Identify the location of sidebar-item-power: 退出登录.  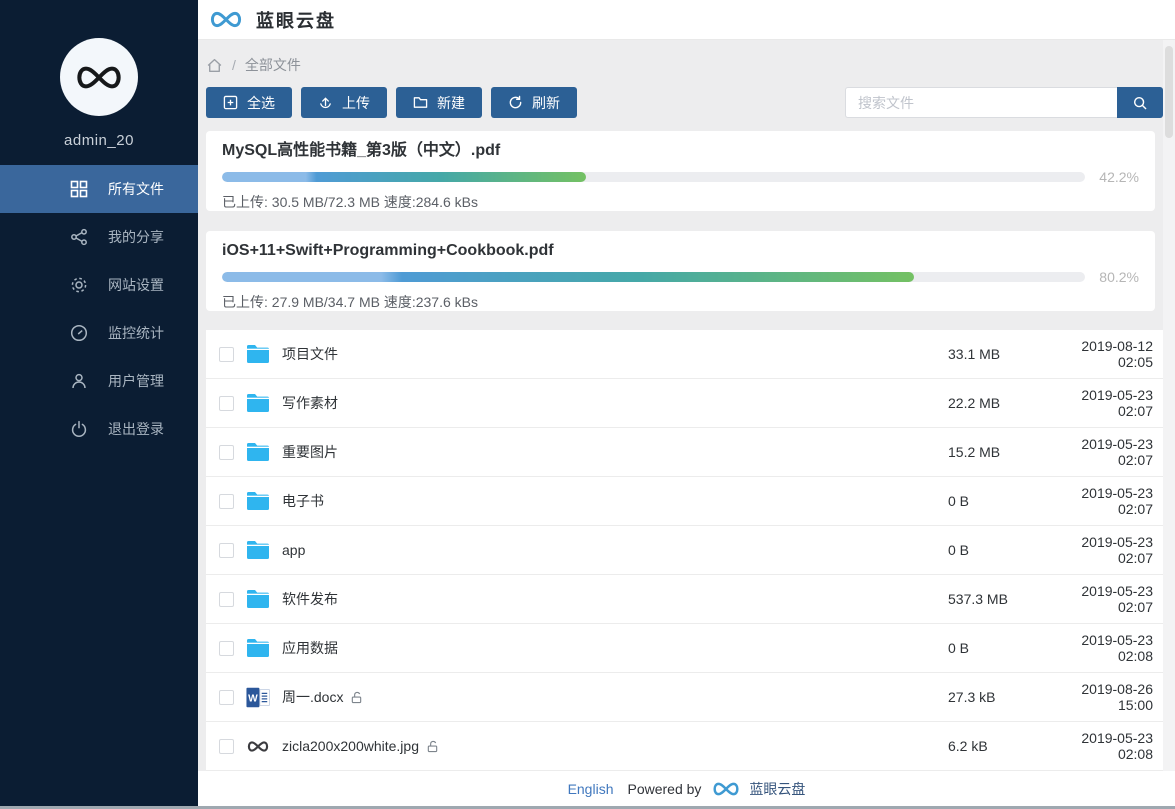
(99, 429).